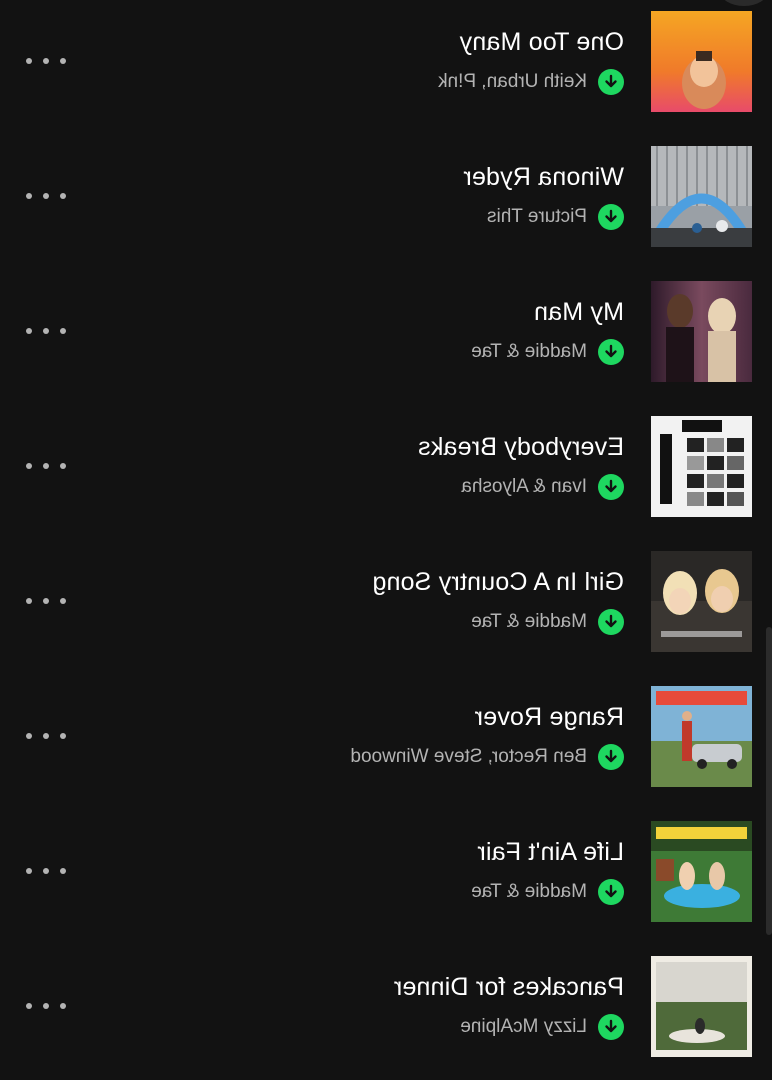 Image resolution: width=772 pixels, height=1080 pixels. I want to click on track-subtitle: Ivan & Alyosha, so click(542, 487).